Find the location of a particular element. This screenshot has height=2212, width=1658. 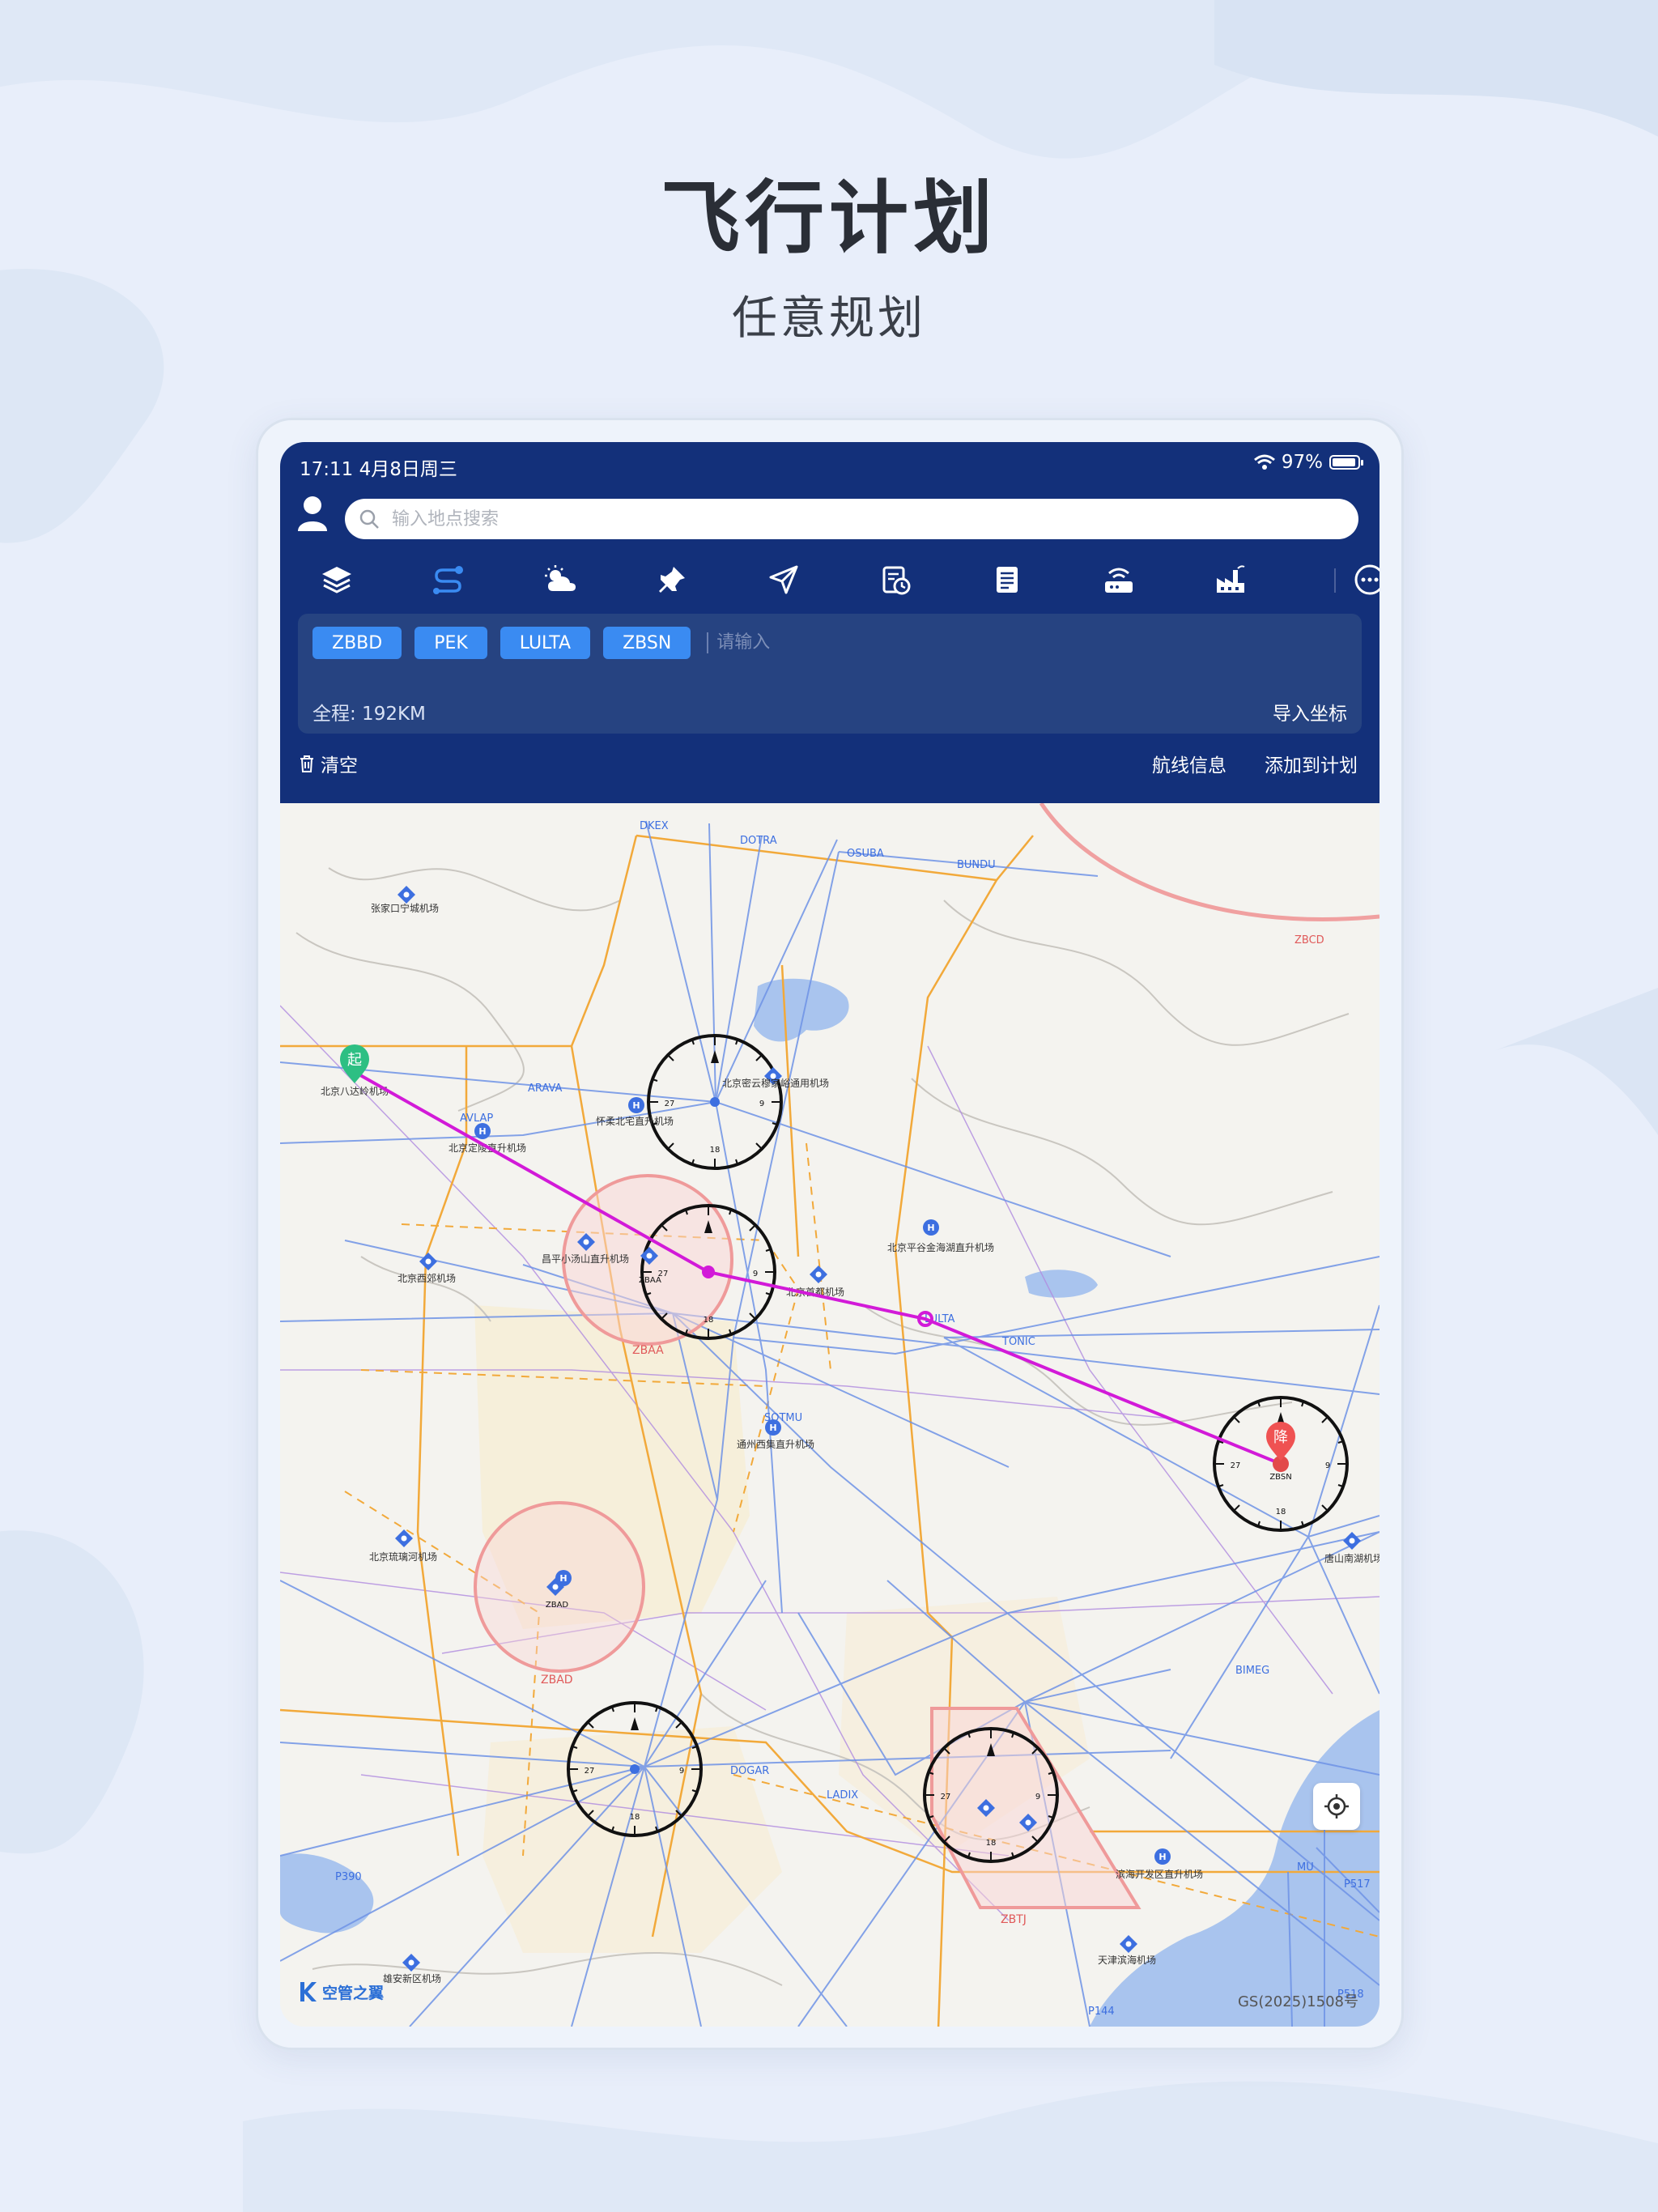

clear-label: 清空 is located at coordinates (339, 766).